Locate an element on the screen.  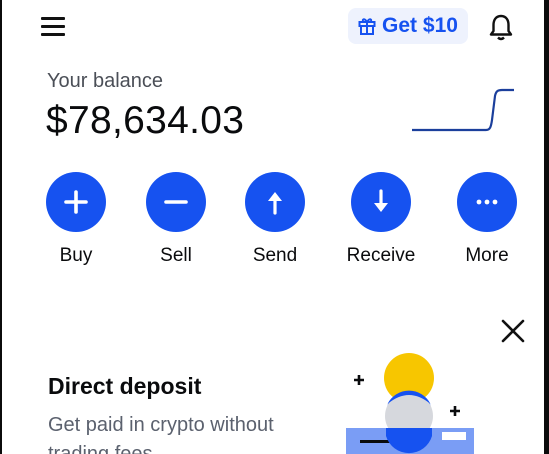
direct-deposit-description: Get paid in crypto without trading fees is located at coordinates (161, 434).